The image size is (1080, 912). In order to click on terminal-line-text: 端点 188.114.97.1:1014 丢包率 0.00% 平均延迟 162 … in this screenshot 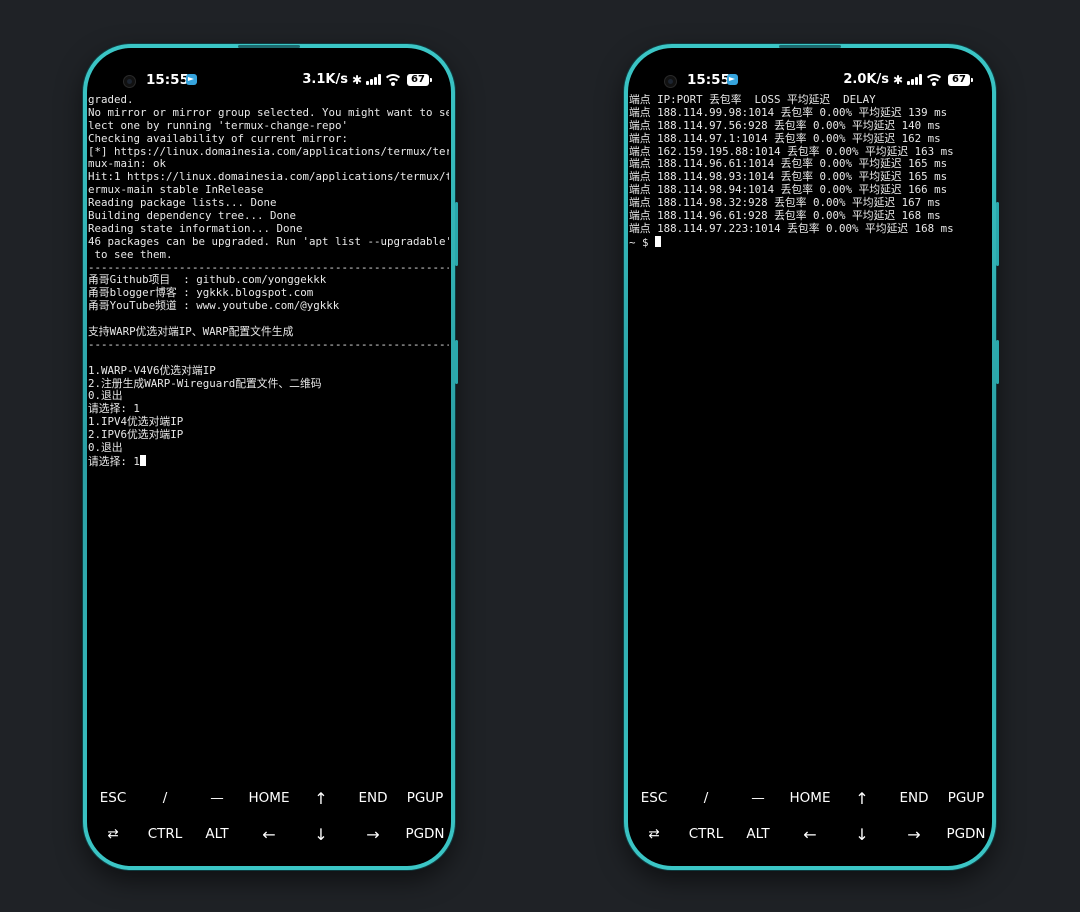, I will do `click(785, 138)`.